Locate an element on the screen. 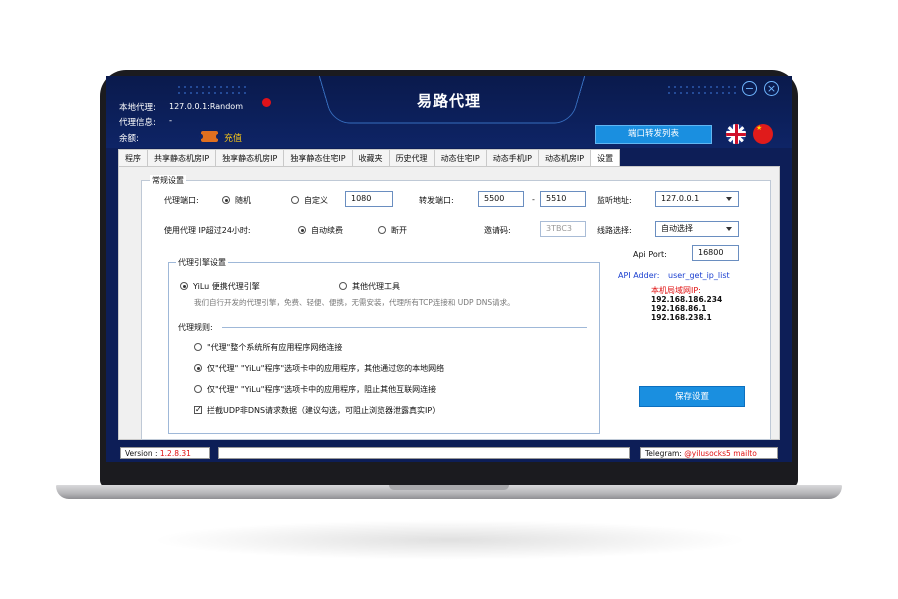 The width and height of the screenshot is (898, 599). block-udp-checkbox: ✓ is located at coordinates (198, 410).